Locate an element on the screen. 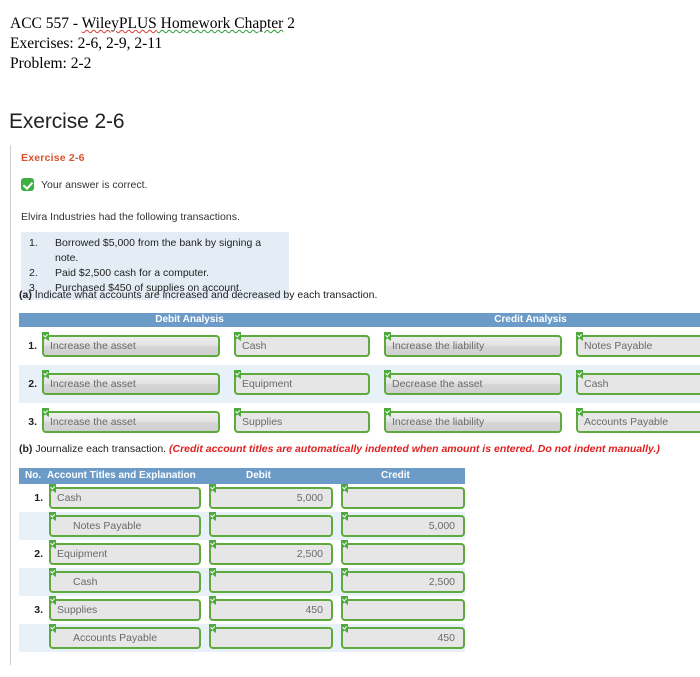 This screenshot has width=700, height=677. table-row: Cash 2,500 is located at coordinates (242, 582).